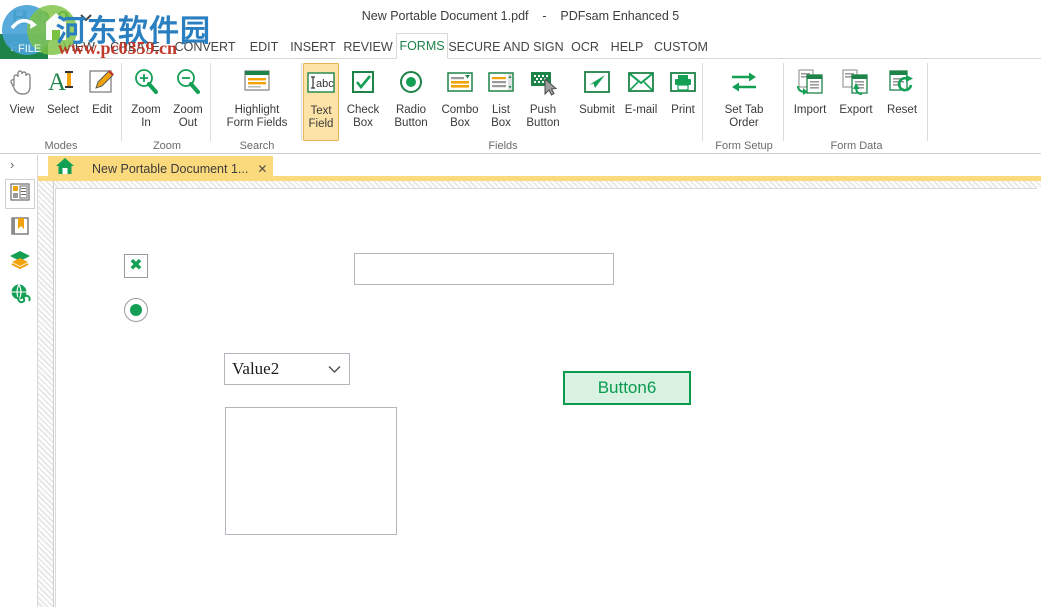 The width and height of the screenshot is (1041, 607). I want to click on ribbon-button-import: Import, so click(810, 90).